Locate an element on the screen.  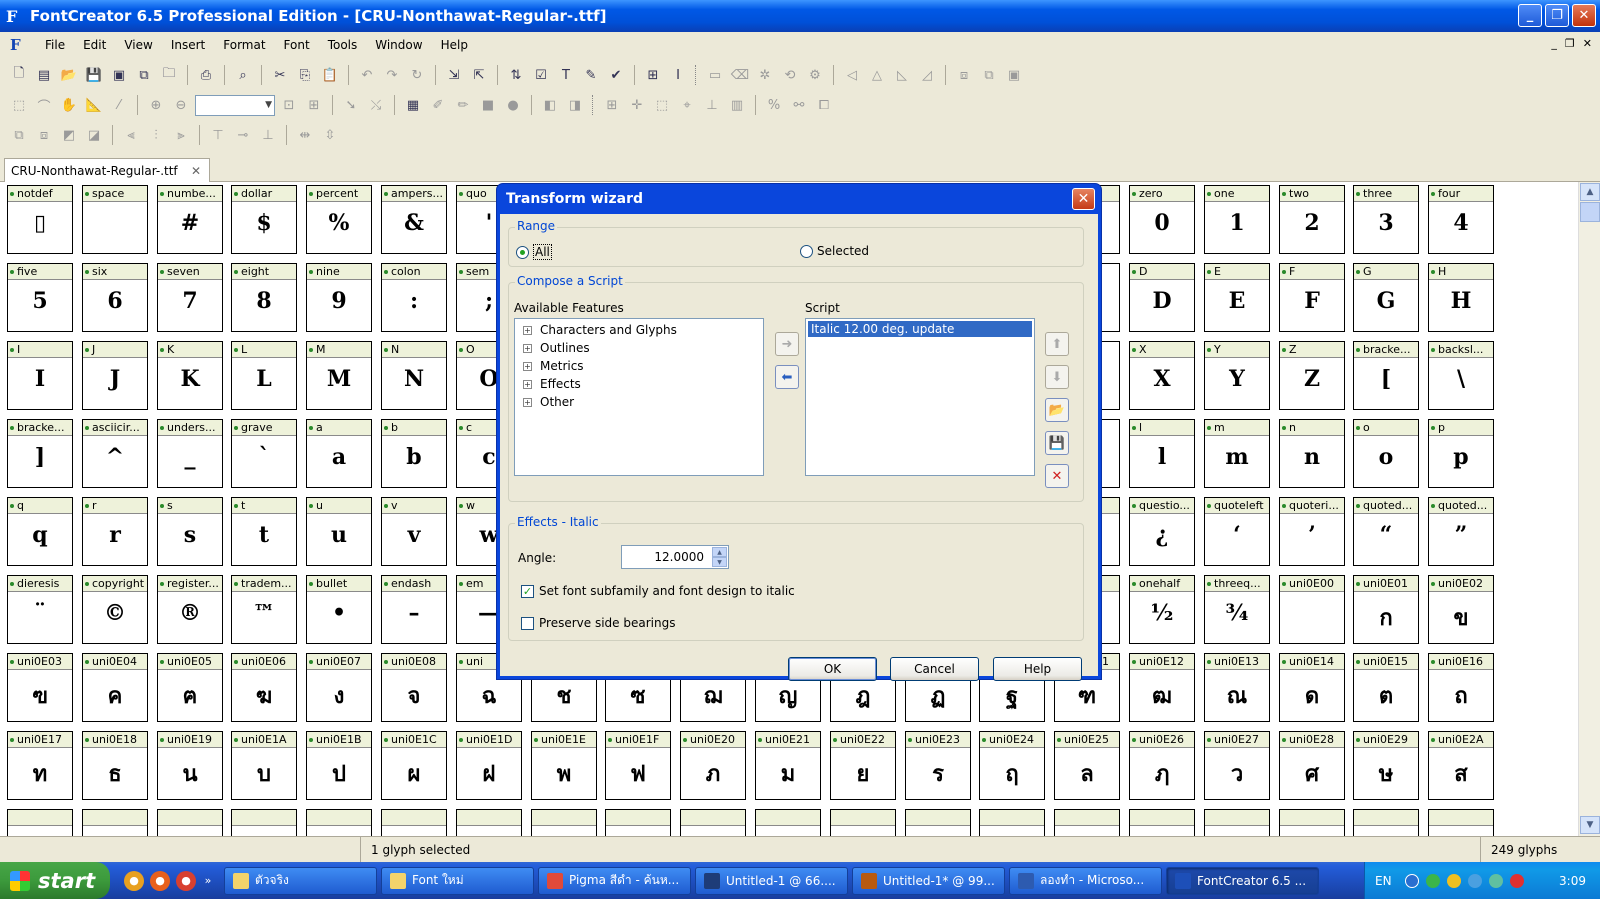
glyph-cell: nn is located at coordinates (1312, 453).